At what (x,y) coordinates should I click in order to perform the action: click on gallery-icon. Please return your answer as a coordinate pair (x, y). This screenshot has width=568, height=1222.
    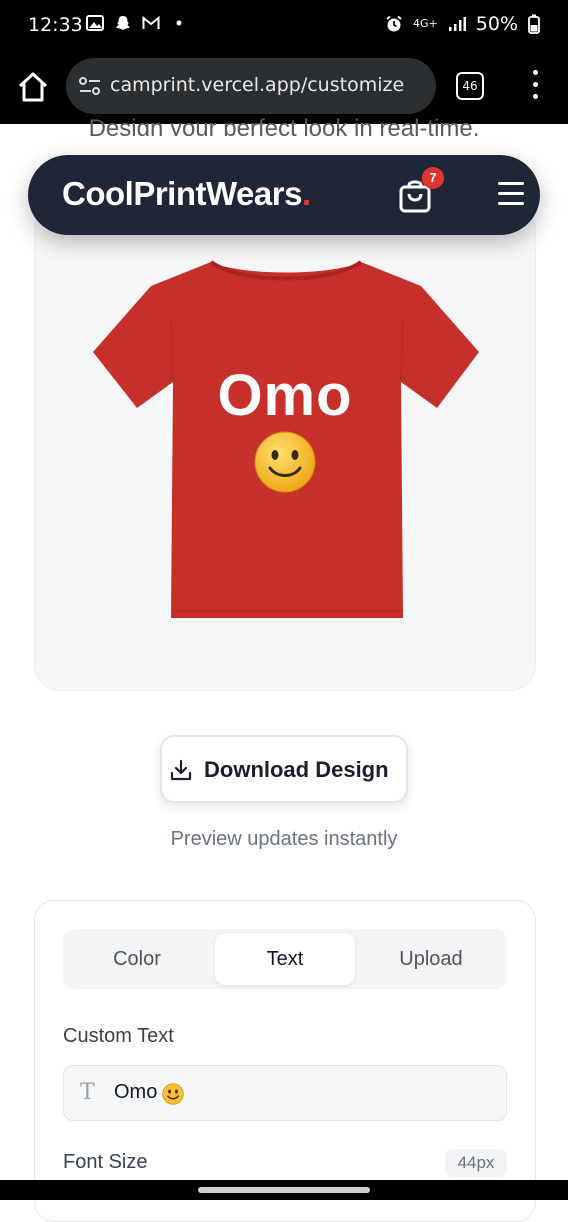
    Looking at the image, I should click on (95, 23).